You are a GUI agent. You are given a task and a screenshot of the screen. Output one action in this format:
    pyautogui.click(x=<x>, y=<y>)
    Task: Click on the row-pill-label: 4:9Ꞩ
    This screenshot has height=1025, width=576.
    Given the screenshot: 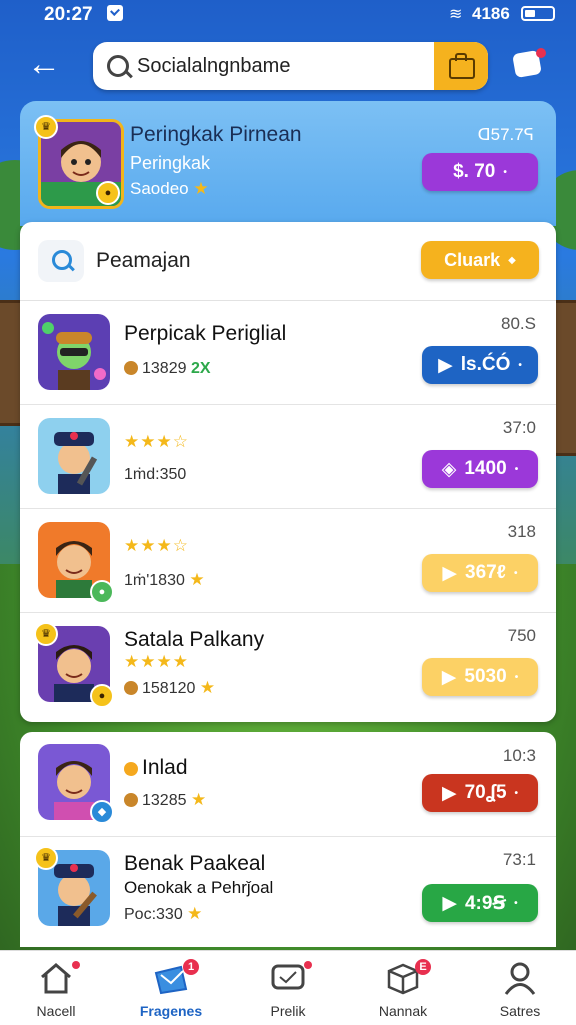 What is the action you would take?
    pyautogui.click(x=485, y=903)
    